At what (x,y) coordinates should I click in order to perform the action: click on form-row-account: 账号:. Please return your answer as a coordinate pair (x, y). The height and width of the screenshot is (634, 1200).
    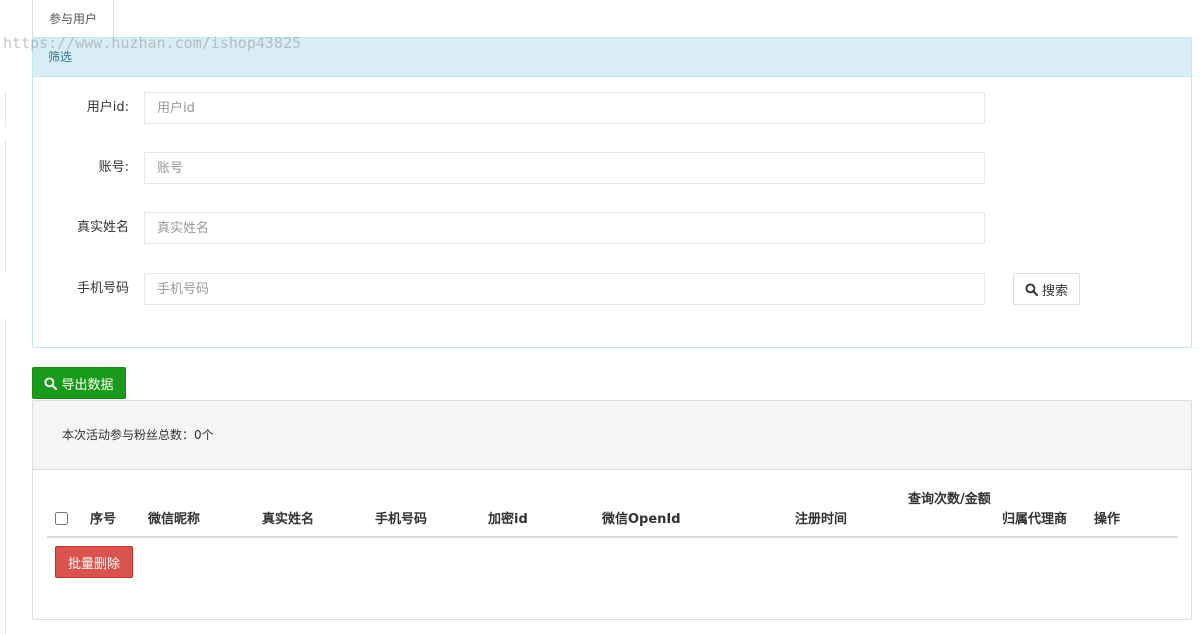
    Looking at the image, I should click on (612, 168).